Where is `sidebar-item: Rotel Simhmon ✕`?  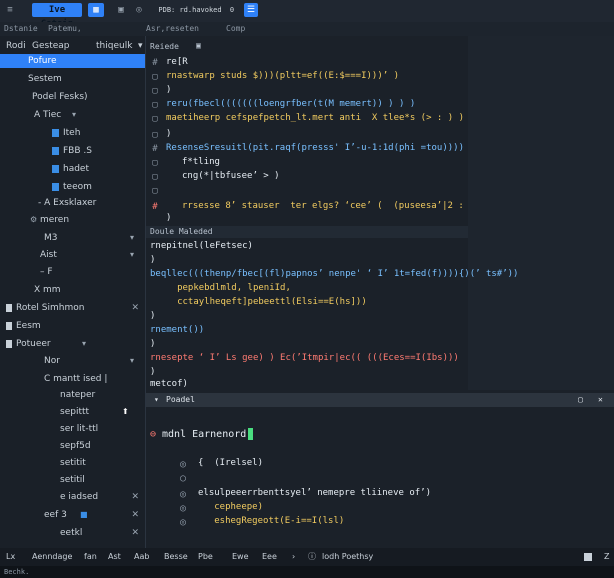
sidebar-item: Rotel Simhmon ✕ is located at coordinates (72, 308).